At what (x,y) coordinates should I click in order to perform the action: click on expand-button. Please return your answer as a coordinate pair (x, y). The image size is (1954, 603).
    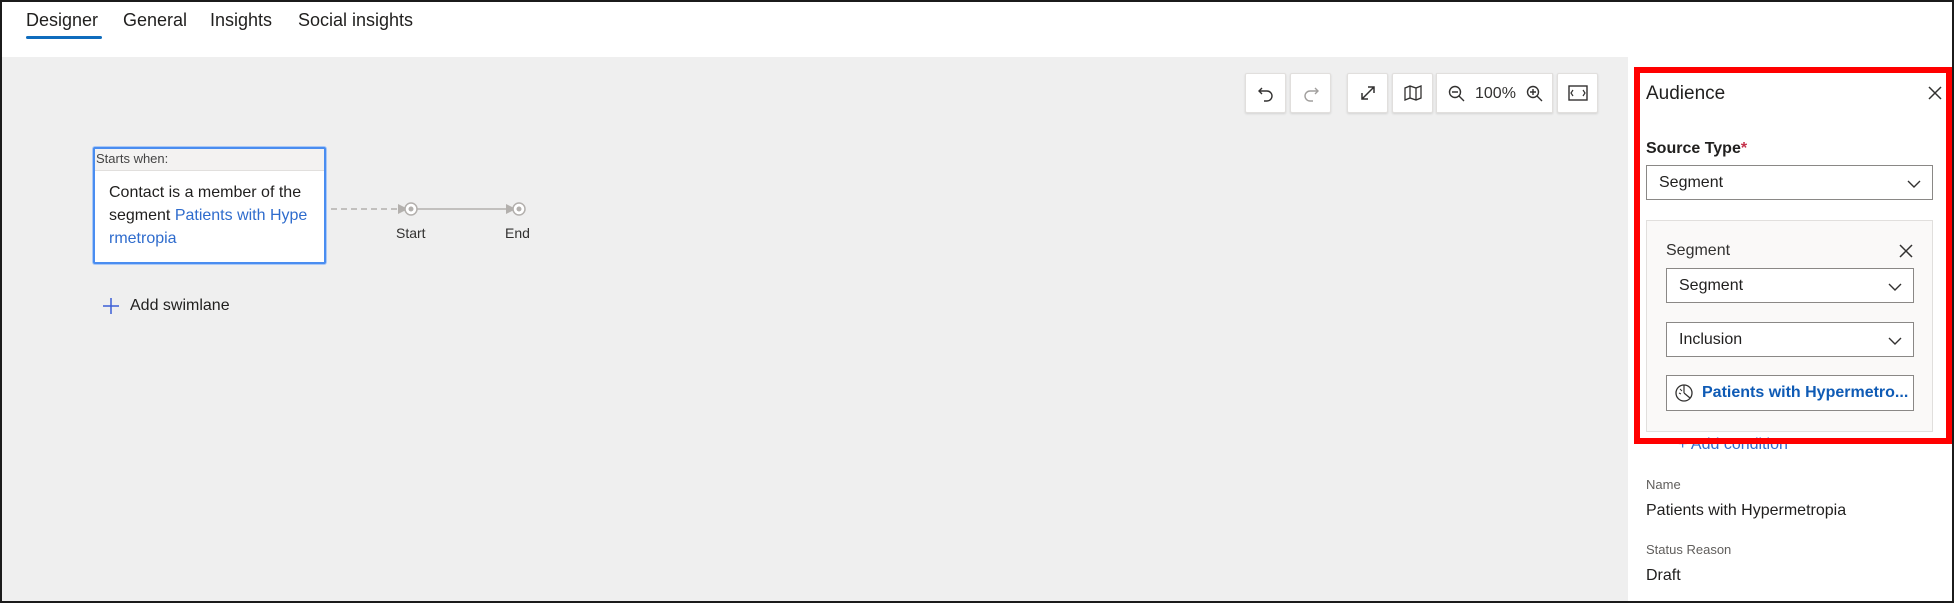
    Looking at the image, I should click on (1367, 93).